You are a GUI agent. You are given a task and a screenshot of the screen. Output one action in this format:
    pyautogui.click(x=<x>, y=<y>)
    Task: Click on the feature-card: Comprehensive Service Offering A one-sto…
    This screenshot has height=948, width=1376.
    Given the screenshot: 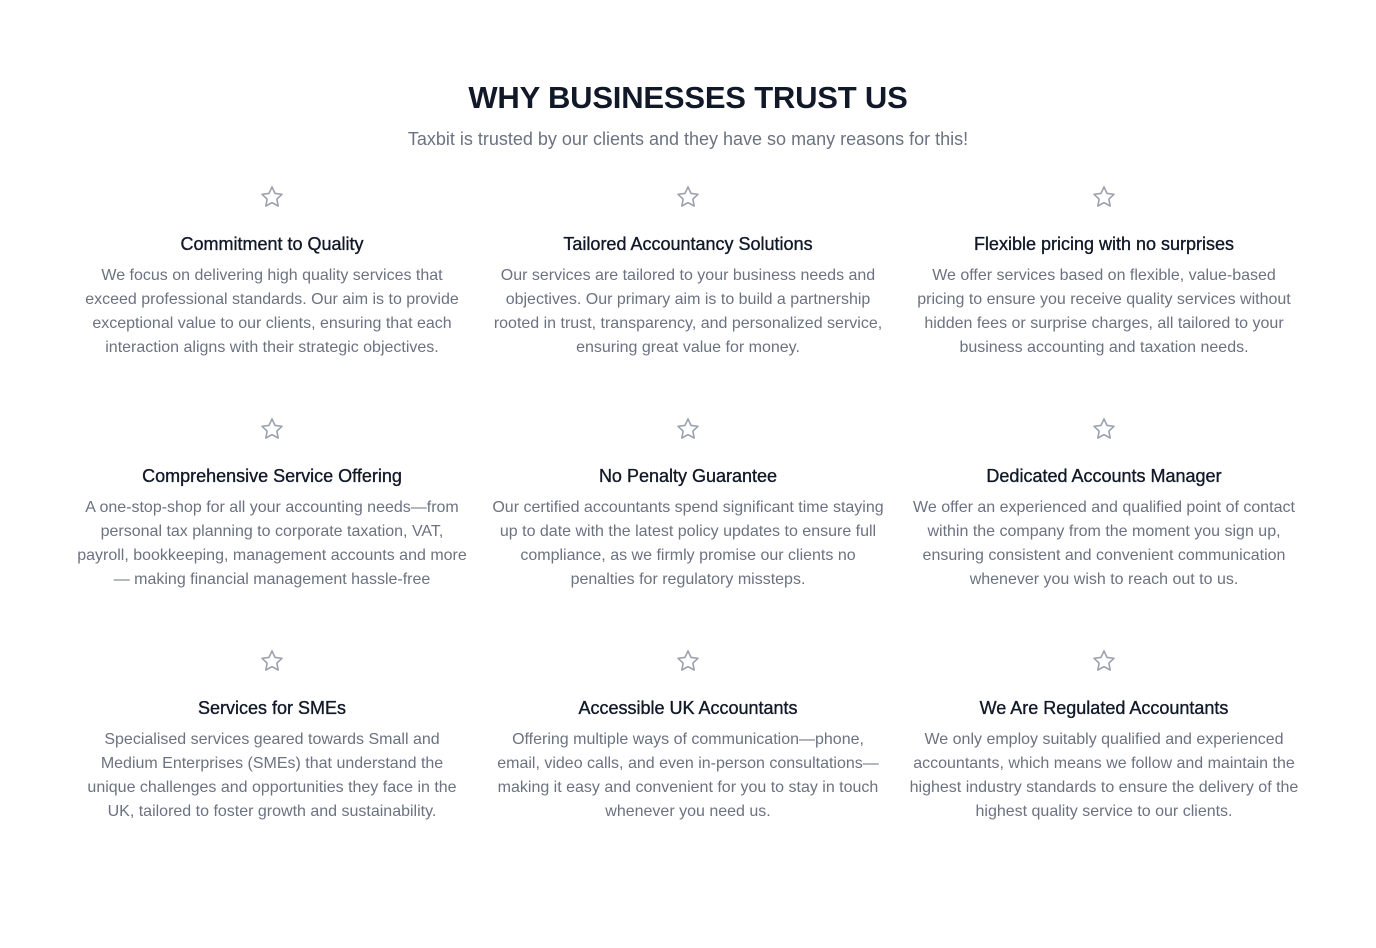 What is the action you would take?
    pyautogui.click(x=272, y=504)
    